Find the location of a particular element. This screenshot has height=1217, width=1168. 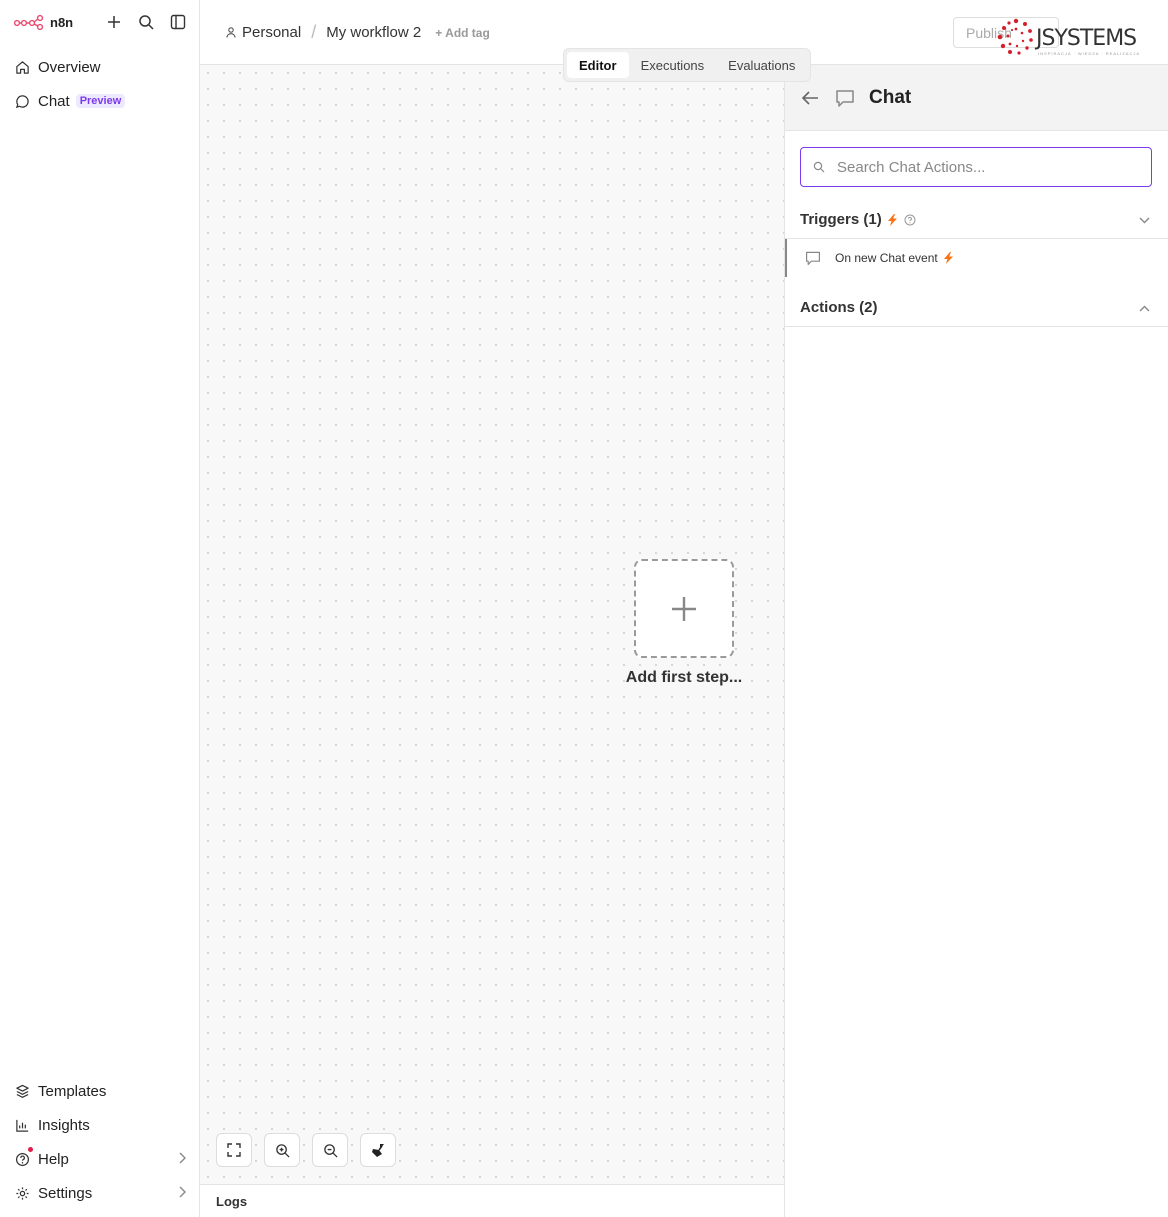

n8n-logo: n8n is located at coordinates (43, 22).